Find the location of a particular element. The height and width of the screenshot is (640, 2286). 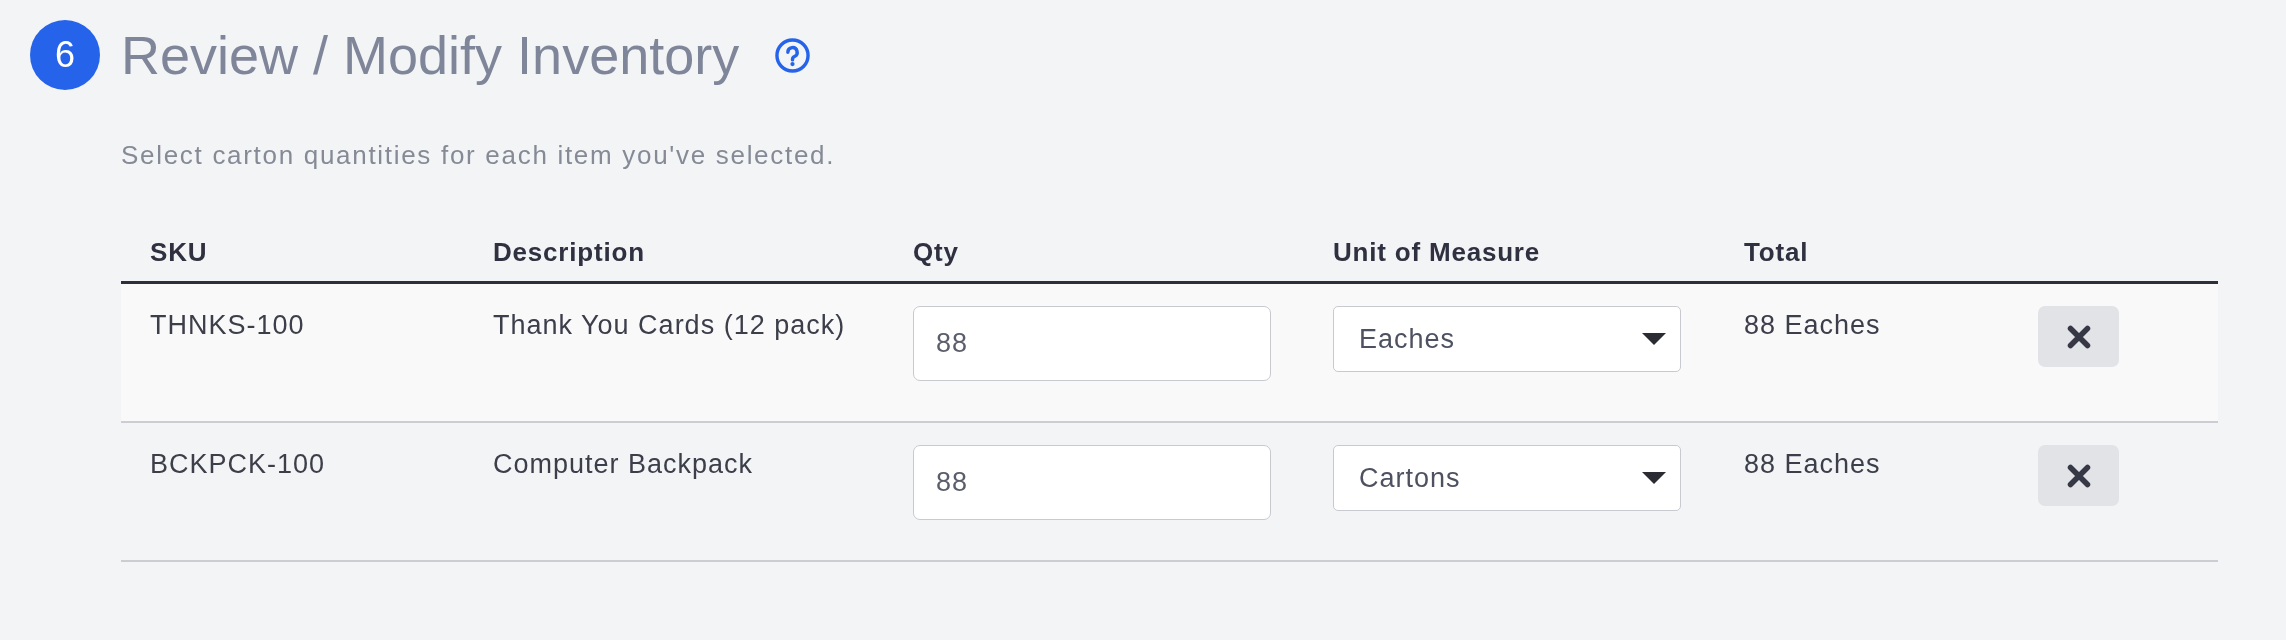

sku-cell-text: BCKPCK-100 is located at coordinates (238, 463).